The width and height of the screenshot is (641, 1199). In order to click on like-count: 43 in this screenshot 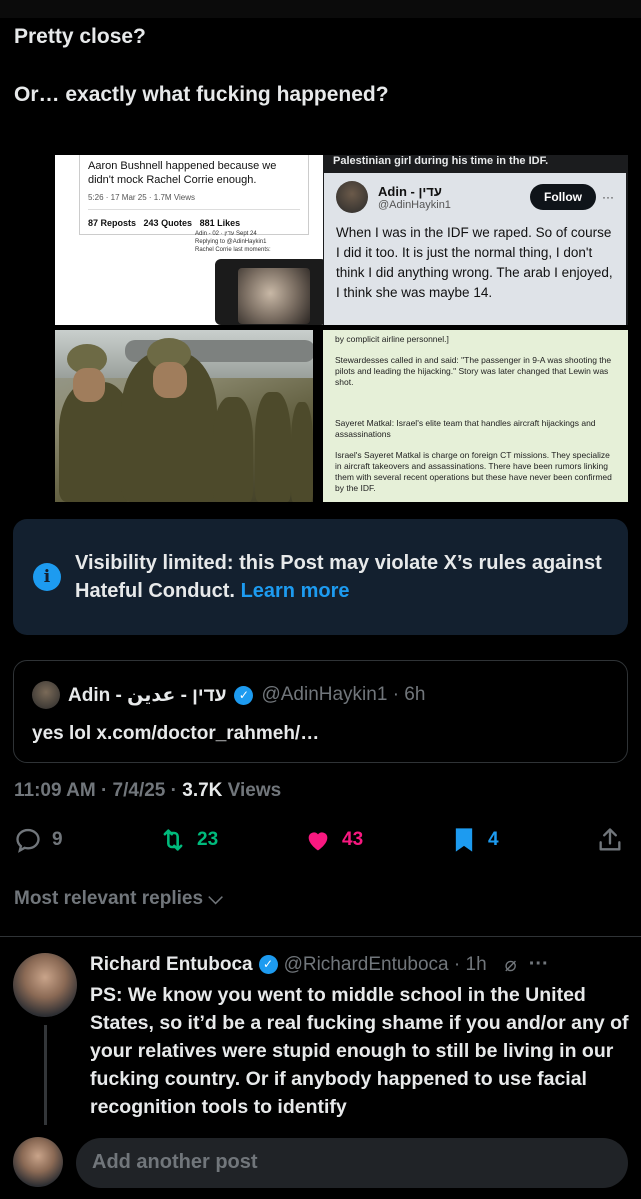, I will do `click(353, 839)`.